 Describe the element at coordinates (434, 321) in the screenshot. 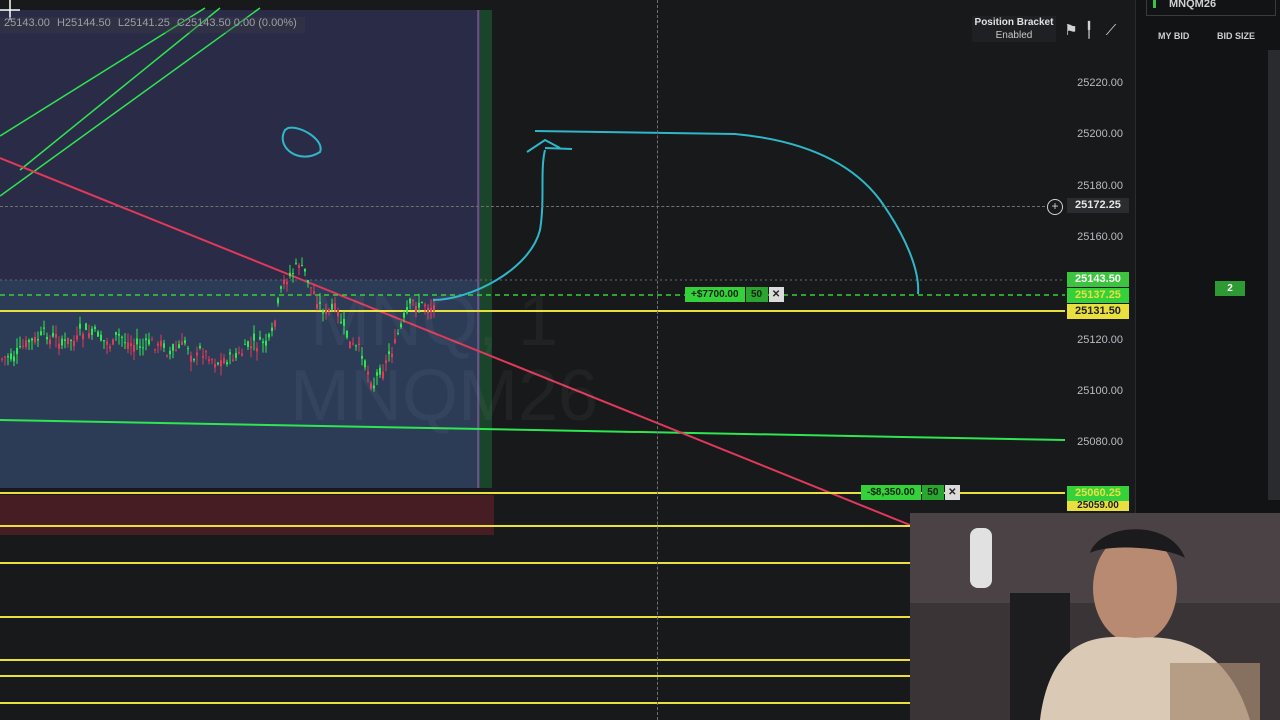

I see `watermark-line1: MNQ, 1` at that location.